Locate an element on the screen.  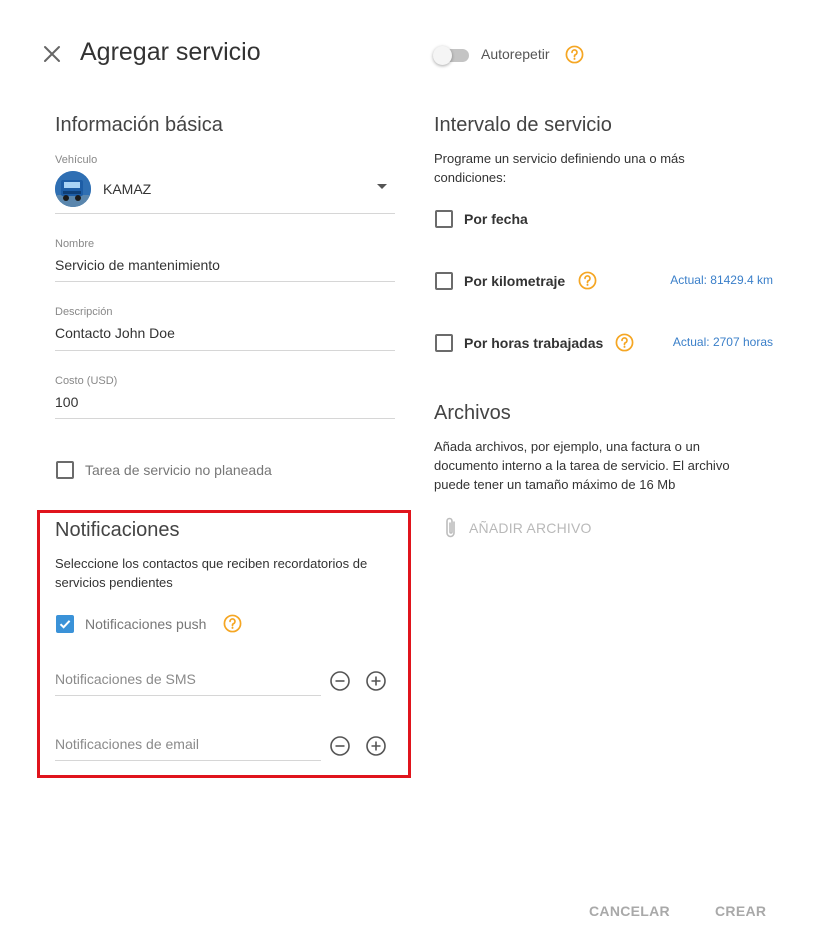
by-mileage-label: Por kilometraje is located at coordinates (515, 281).